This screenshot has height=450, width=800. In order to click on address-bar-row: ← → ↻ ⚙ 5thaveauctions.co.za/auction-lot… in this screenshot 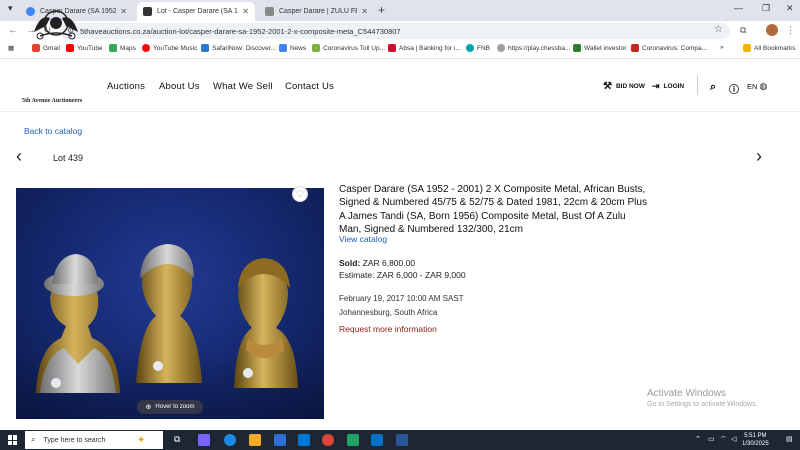, I will do `click(400, 31)`.